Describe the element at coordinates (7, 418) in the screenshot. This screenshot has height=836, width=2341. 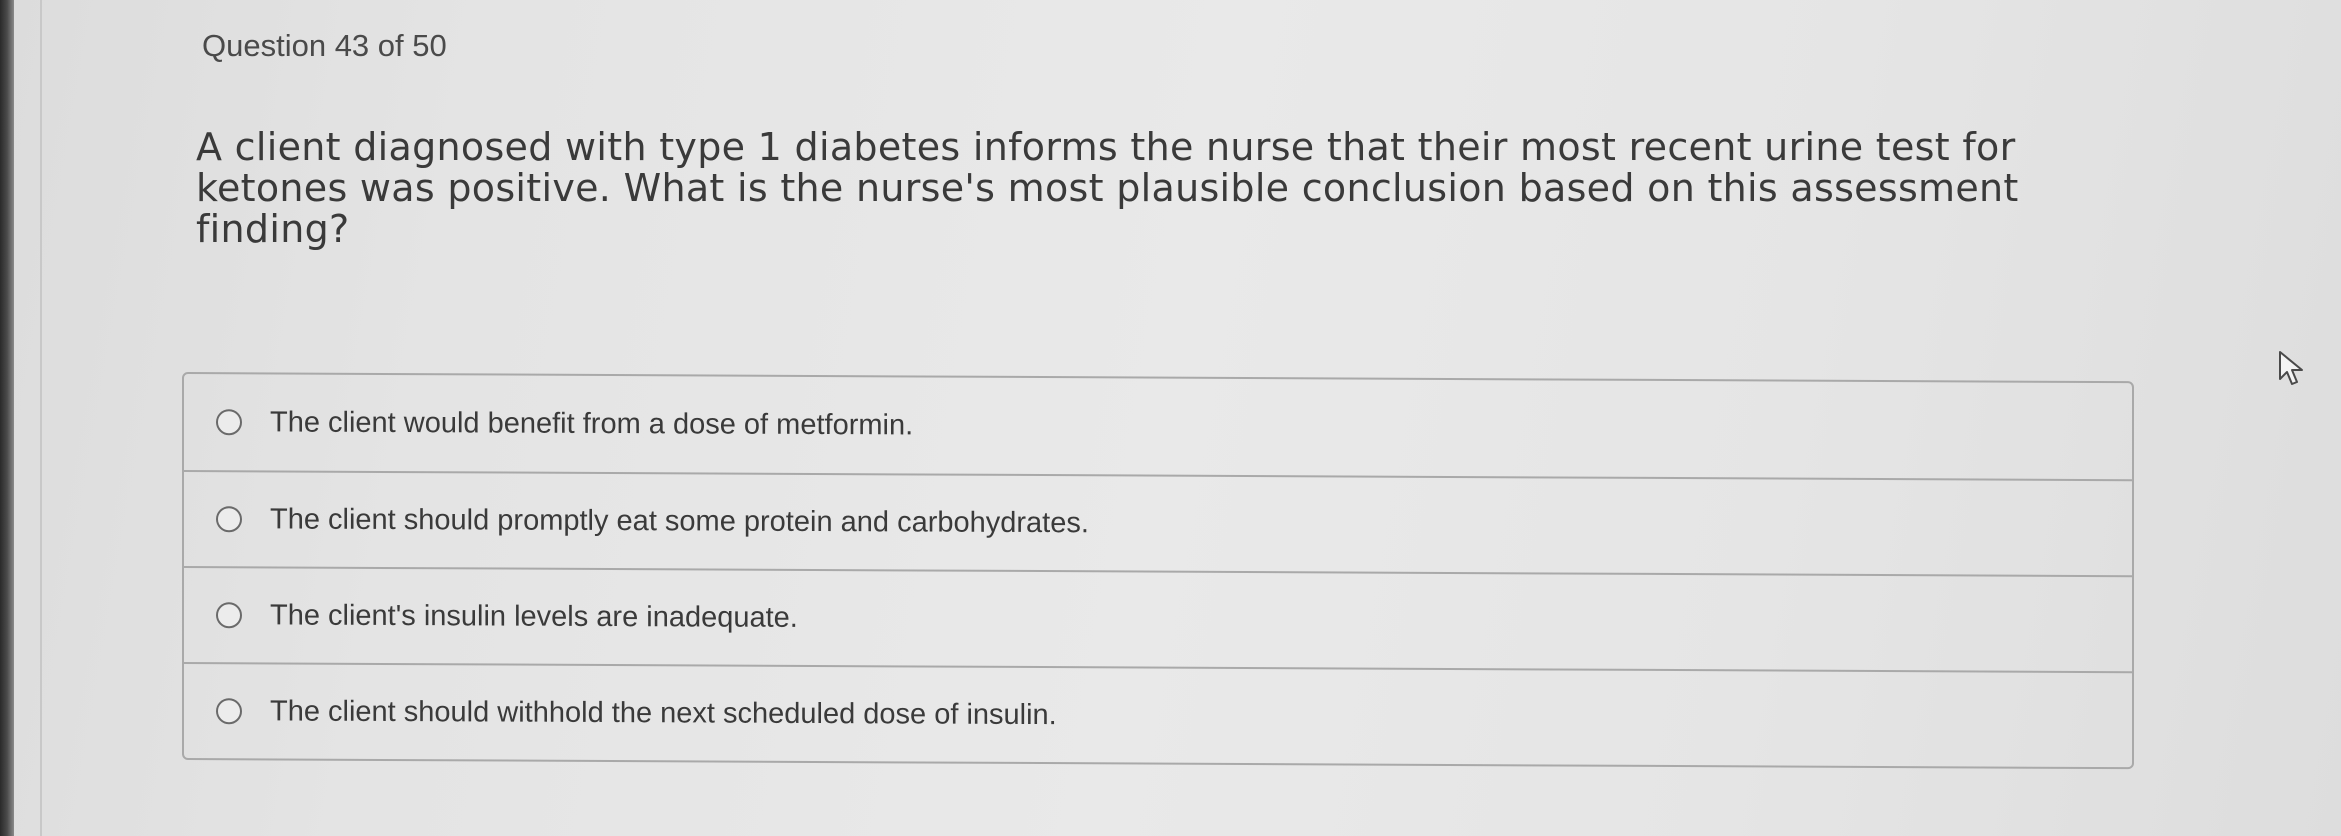
I see `screen-bezel` at that location.